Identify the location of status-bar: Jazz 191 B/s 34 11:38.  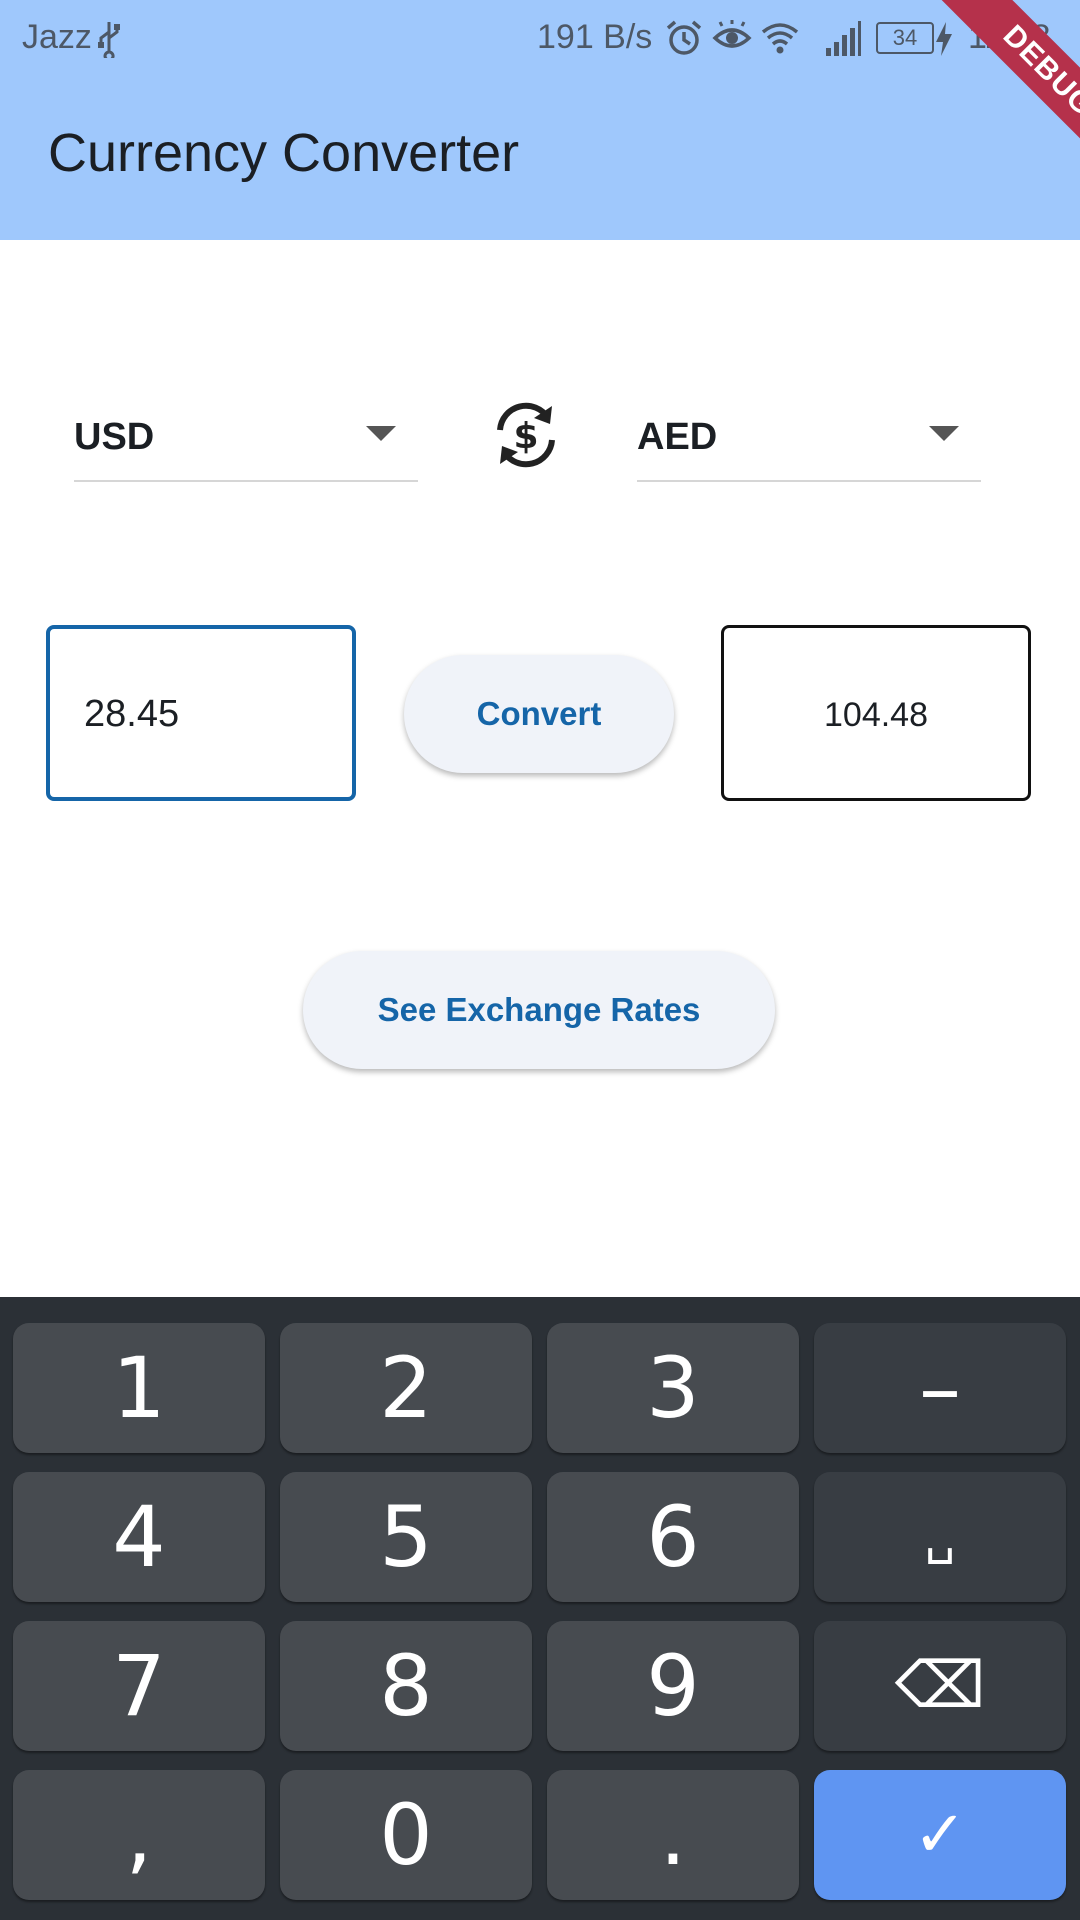
(540, 38).